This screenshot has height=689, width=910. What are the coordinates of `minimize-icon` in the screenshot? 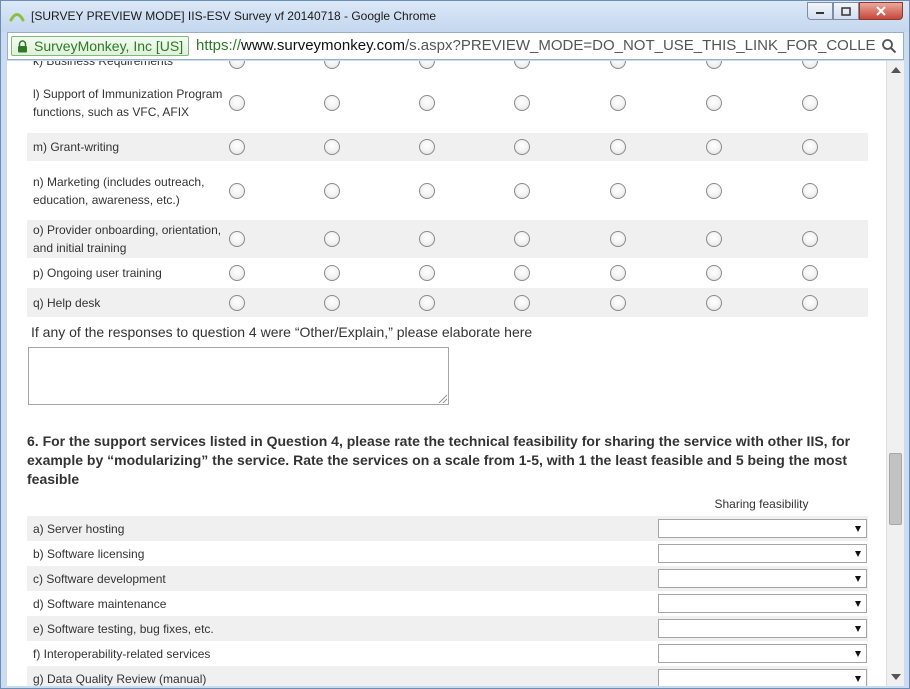 It's located at (820, 13).